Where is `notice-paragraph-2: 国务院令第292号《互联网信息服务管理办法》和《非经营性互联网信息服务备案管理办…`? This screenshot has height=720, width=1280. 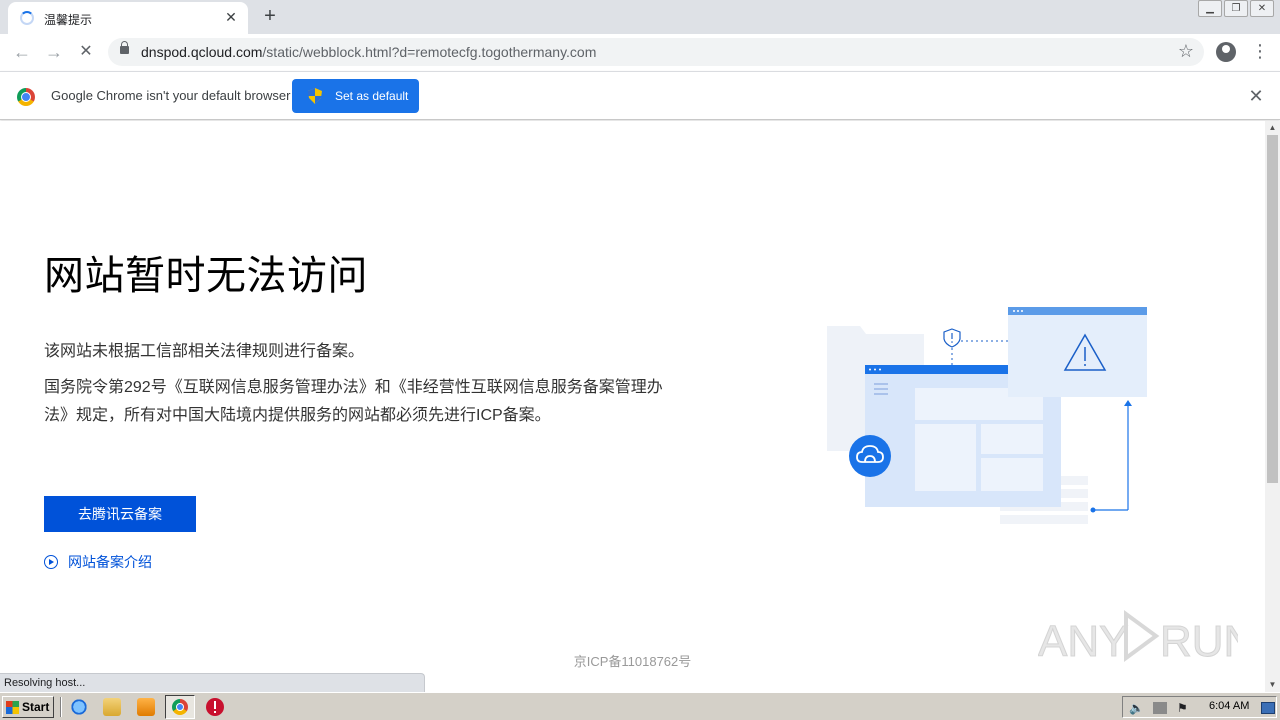
notice-paragraph-2: 国务院令第292号《互联网信息服务管理办法》和《非经营性互联网信息服务备案管理办… is located at coordinates (353, 401).